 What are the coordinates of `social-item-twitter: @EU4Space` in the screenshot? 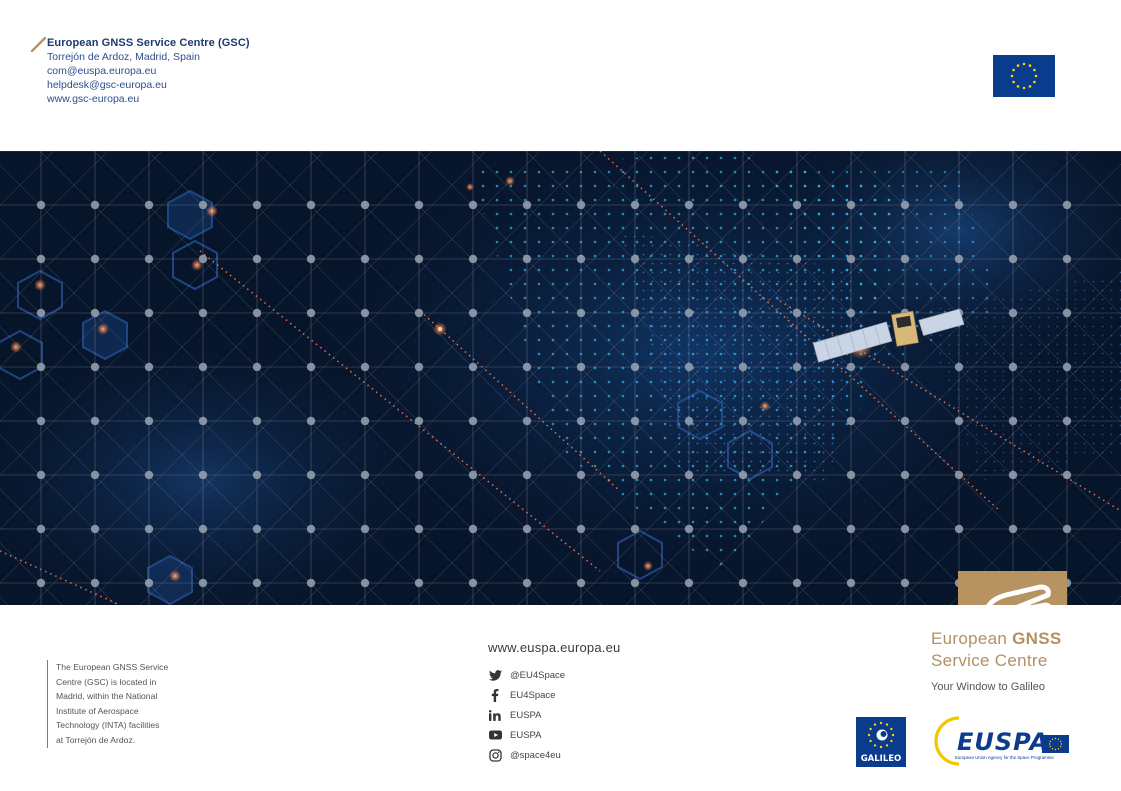 It's located at (588, 675).